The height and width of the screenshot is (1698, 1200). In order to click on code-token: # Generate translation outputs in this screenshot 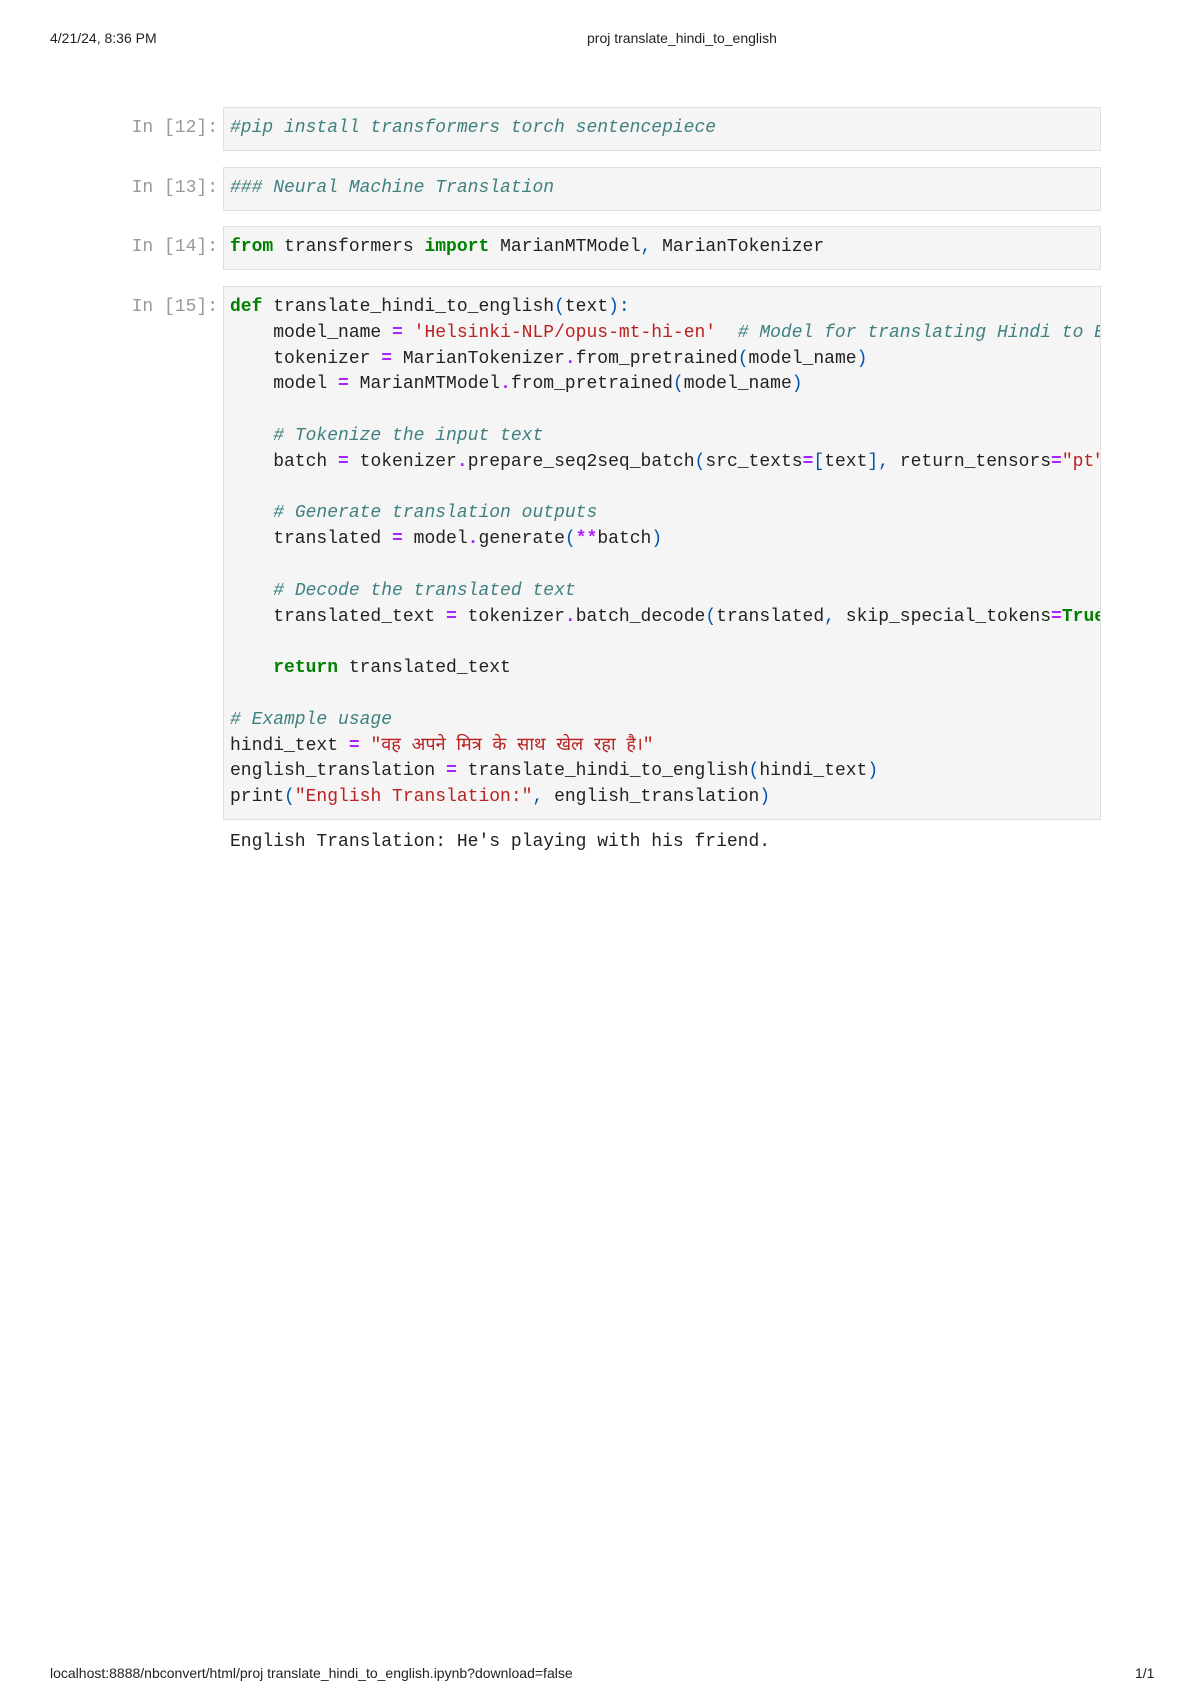, I will do `click(435, 513)`.